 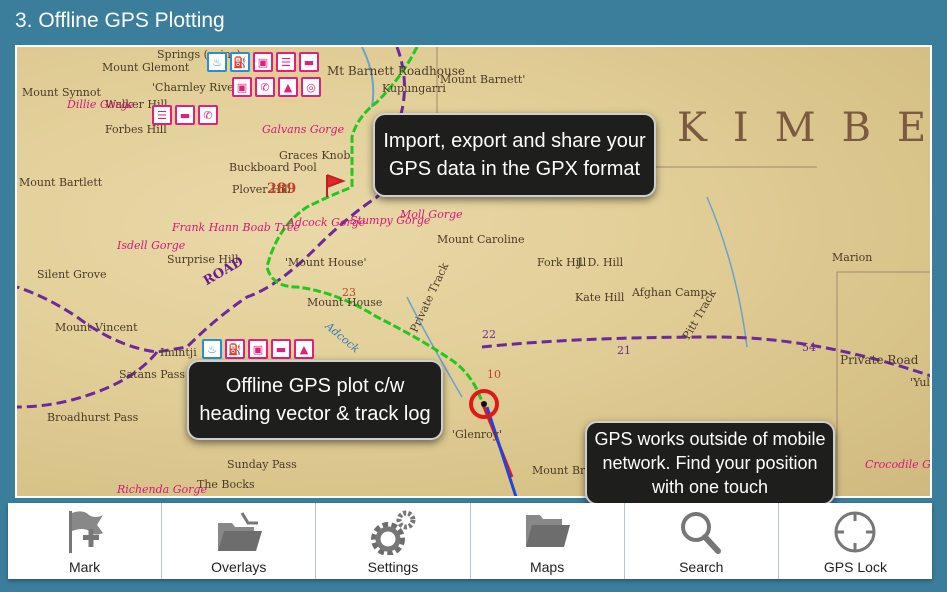 What do you see at coordinates (477, 434) in the screenshot?
I see `map-label: 'Glenroy'` at bounding box center [477, 434].